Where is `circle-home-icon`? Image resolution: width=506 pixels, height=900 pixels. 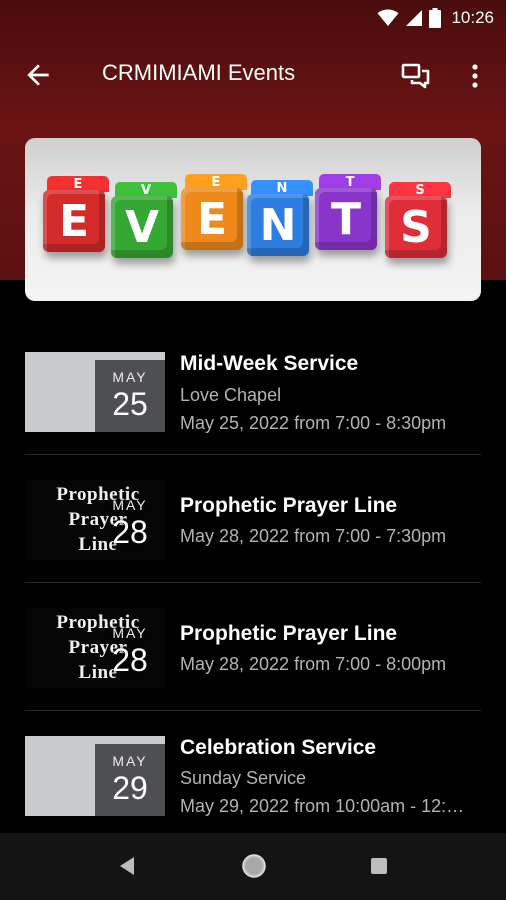 circle-home-icon is located at coordinates (254, 866).